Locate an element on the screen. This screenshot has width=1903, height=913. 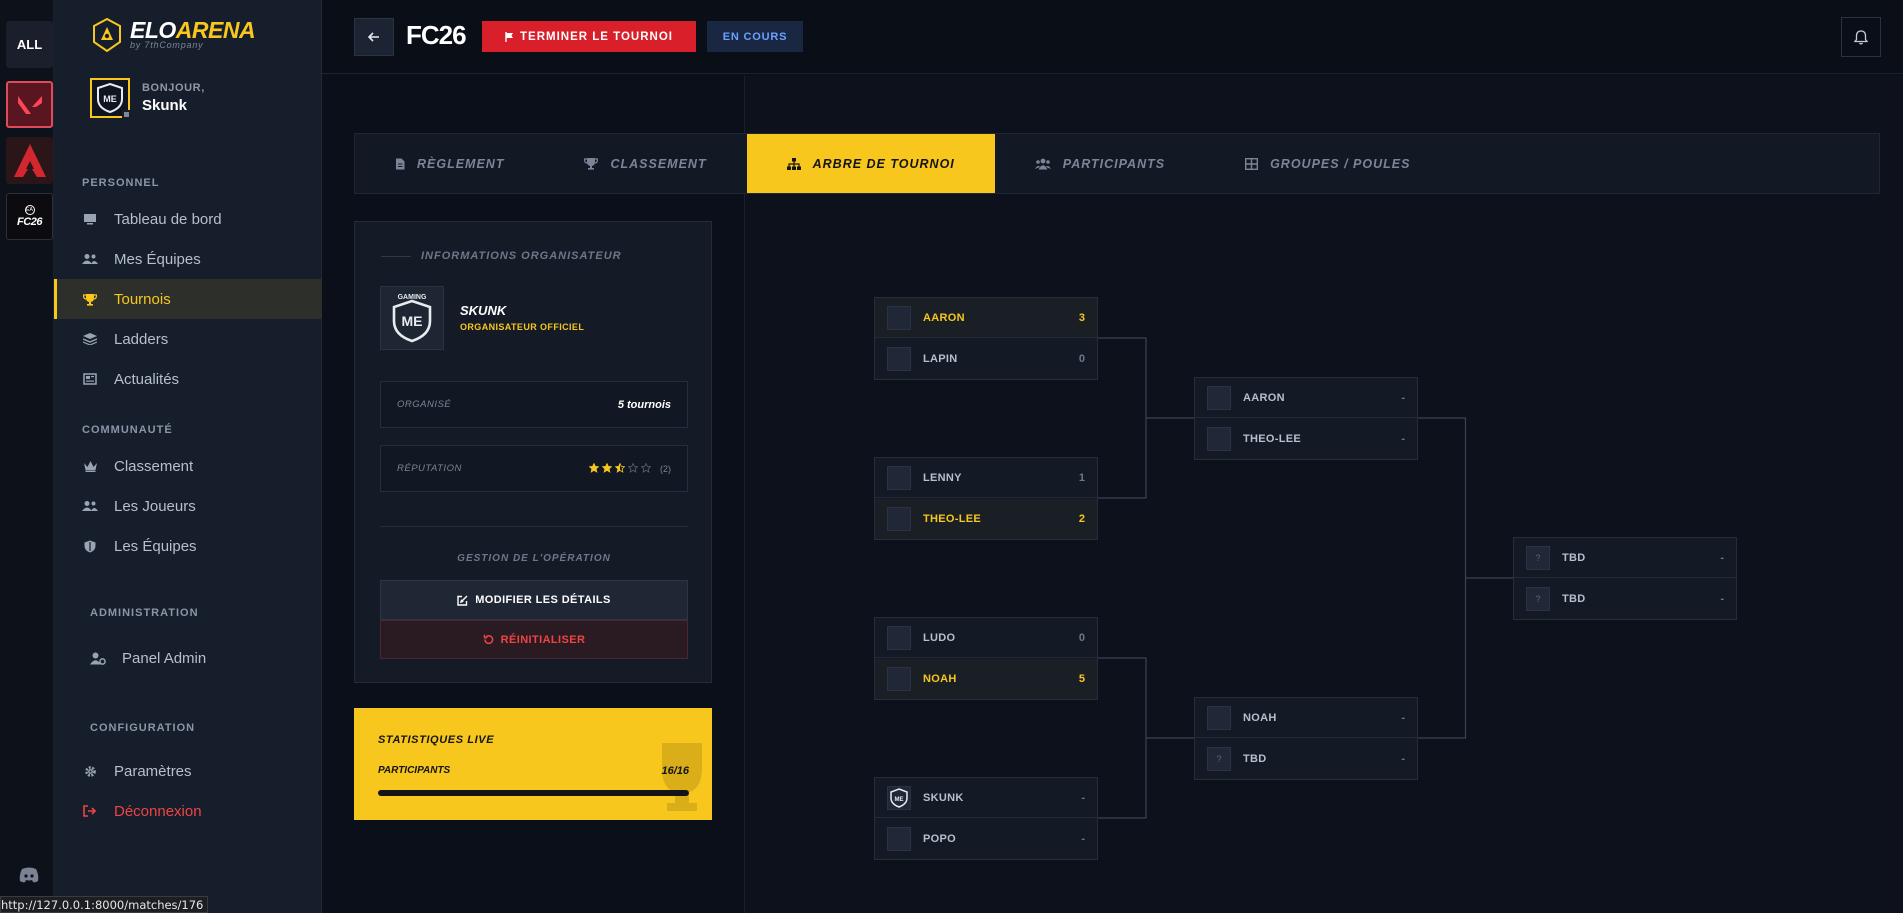
bracket-match: LENNY 1 THEO-LEE 2 is located at coordinates (986, 498).